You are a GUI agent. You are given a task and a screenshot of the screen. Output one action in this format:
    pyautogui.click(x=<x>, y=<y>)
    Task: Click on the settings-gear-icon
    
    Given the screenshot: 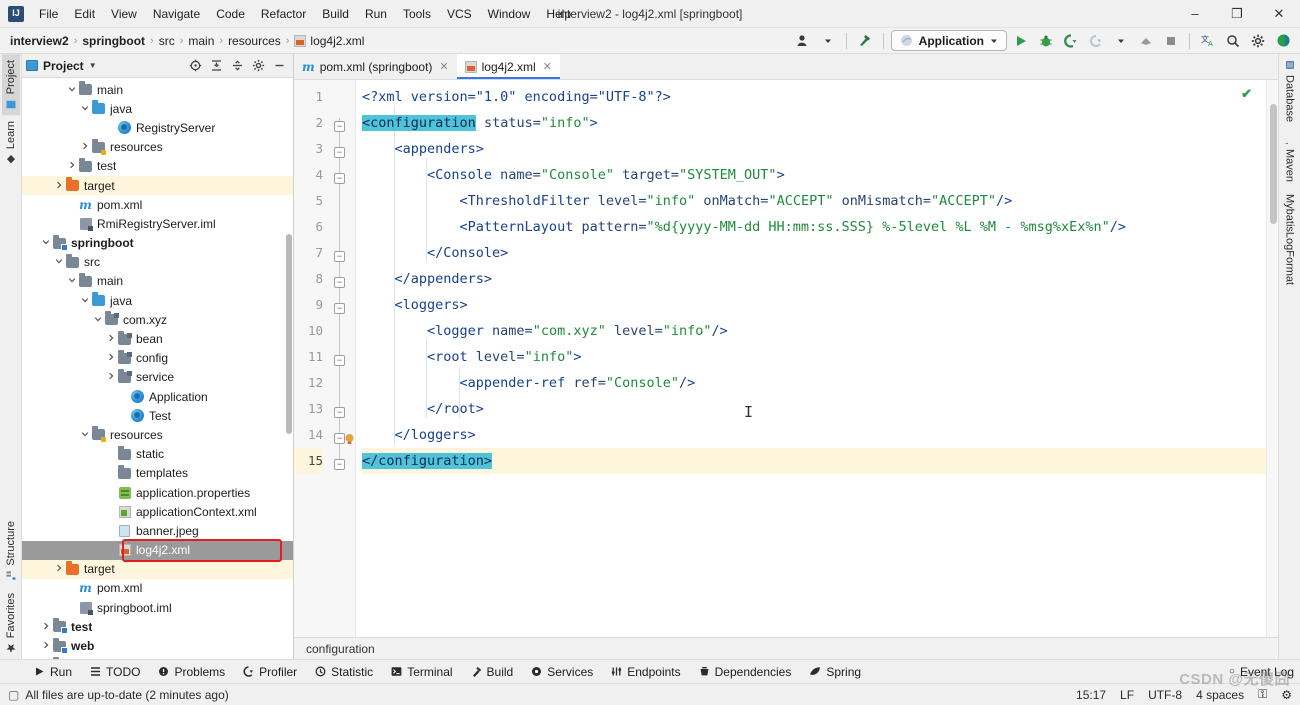 What is the action you would take?
    pyautogui.click(x=1258, y=41)
    